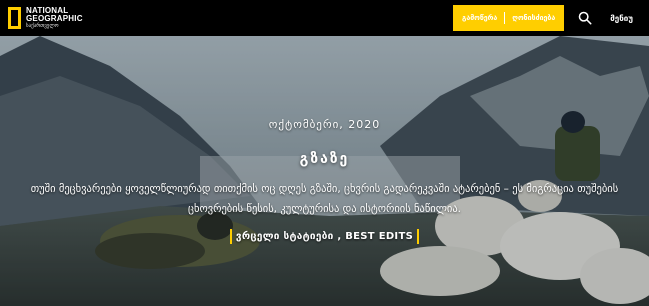 This screenshot has height=306, width=649. Describe the element at coordinates (508, 18) in the screenshot. I see `nav-buttons-group: გამოწერა ღონისძიება` at that location.